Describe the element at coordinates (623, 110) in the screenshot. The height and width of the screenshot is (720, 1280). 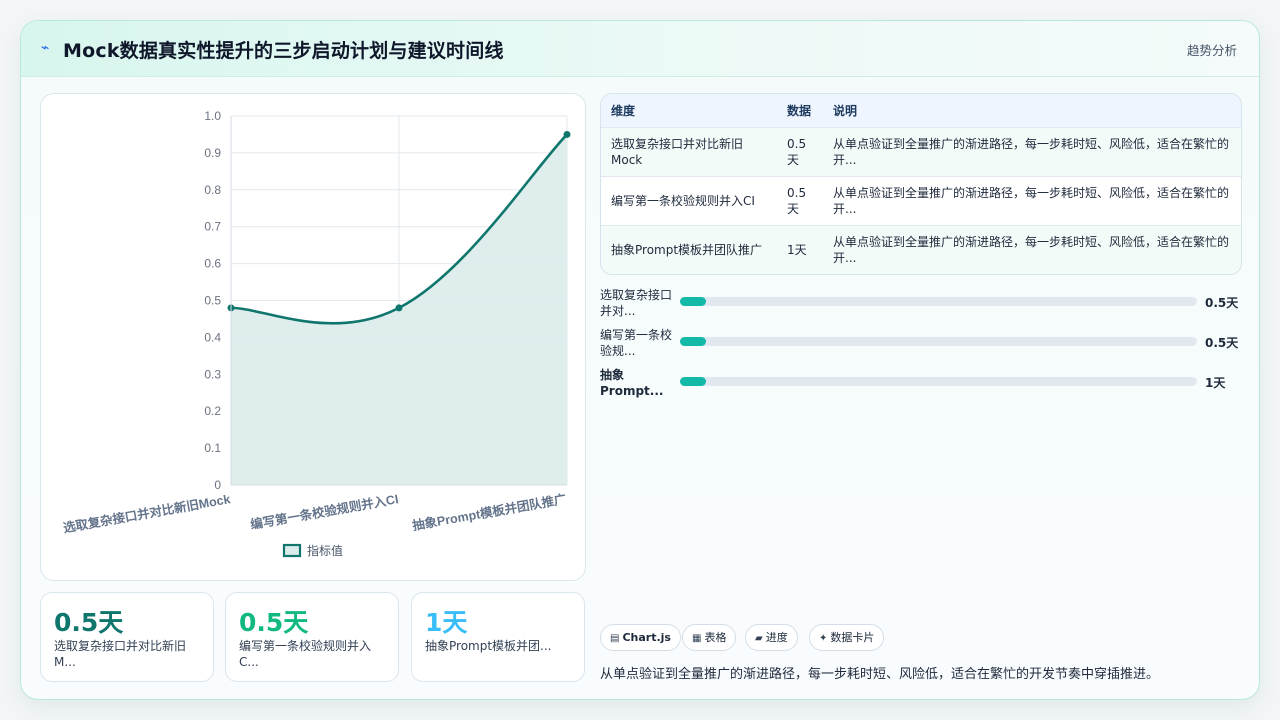
I see `column-header: 维度` at that location.